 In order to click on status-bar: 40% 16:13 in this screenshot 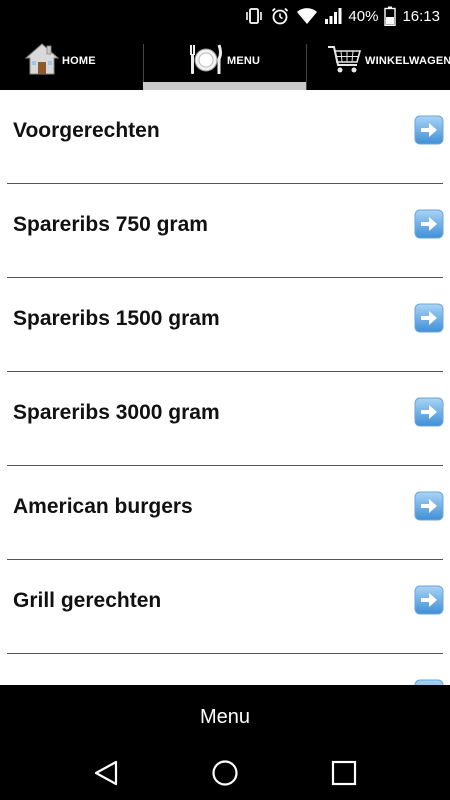, I will do `click(225, 16)`.